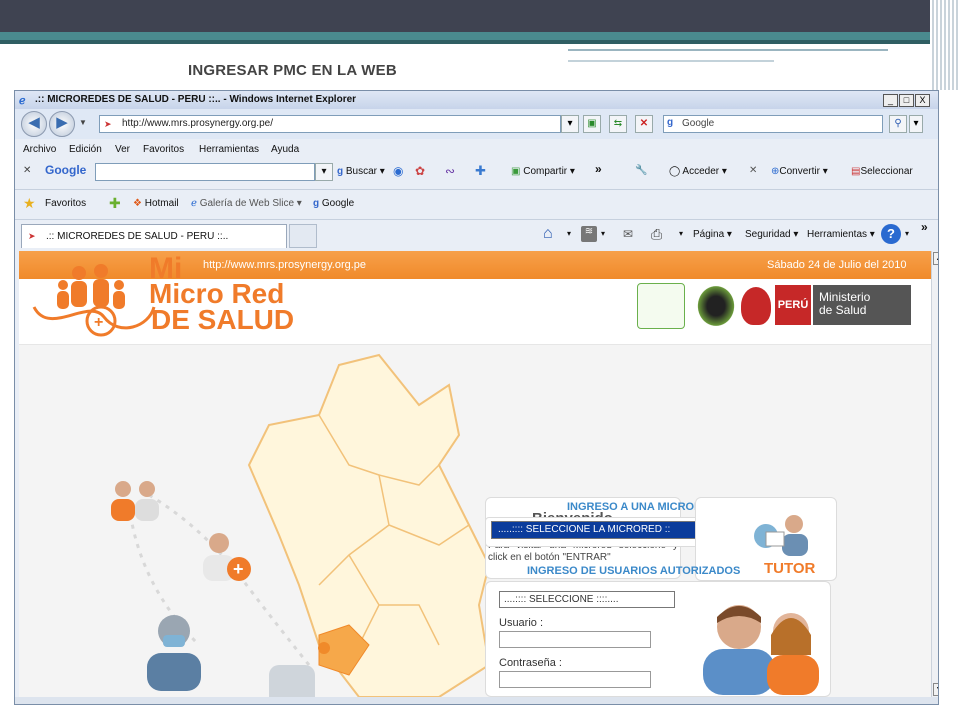 This screenshot has height=720, width=960. Describe the element at coordinates (83, 122) in the screenshot. I see `history-dropdown-icon: ▼` at that location.